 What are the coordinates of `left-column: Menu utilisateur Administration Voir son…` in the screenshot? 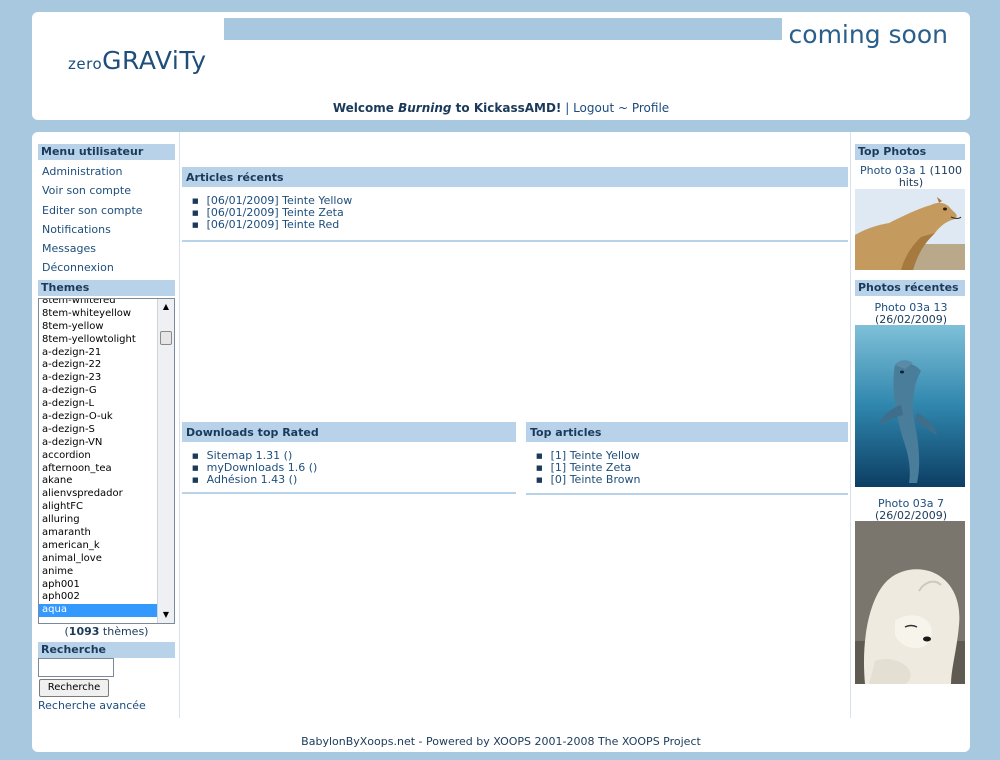 It's located at (106, 425).